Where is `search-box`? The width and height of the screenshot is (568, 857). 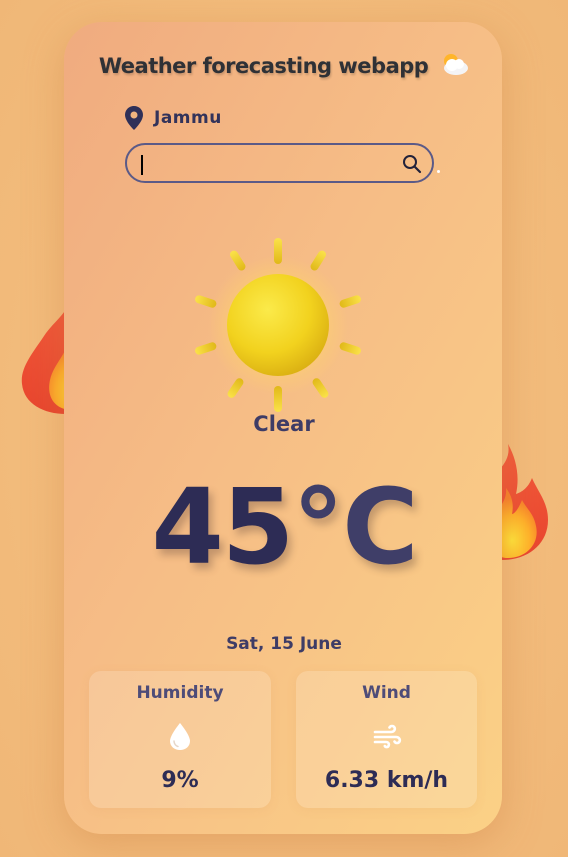
search-box is located at coordinates (279, 163).